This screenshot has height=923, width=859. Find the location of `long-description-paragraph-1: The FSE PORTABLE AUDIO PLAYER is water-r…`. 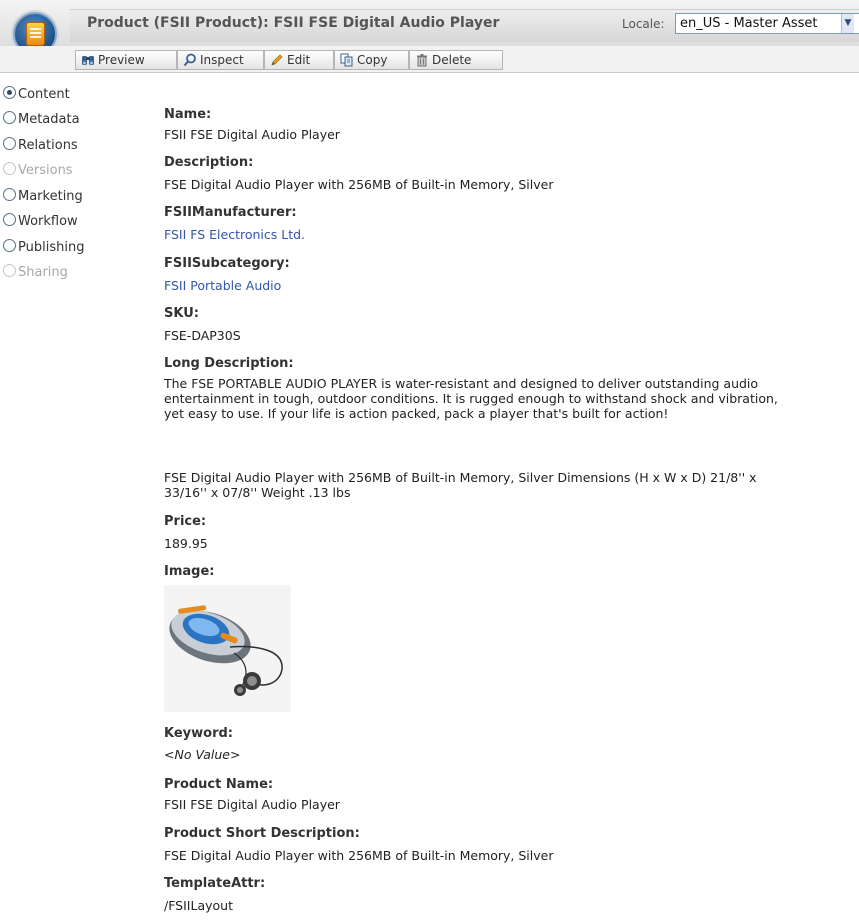

long-description-paragraph-1: The FSE PORTABLE AUDIO PLAYER is water-r… is located at coordinates (471, 398).